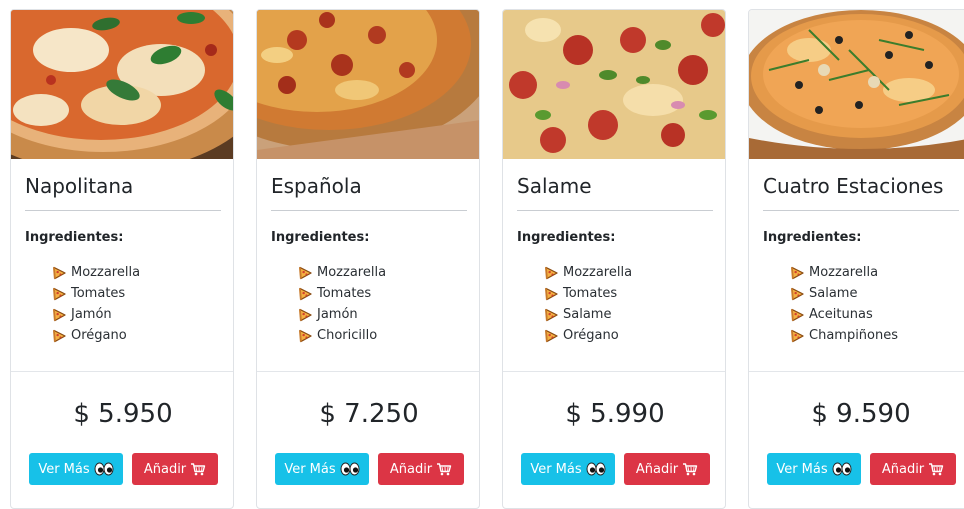 Image resolution: width=964 pixels, height=509 pixels. What do you see at coordinates (347, 335) in the screenshot?
I see `ingredient-text: Choricillo` at bounding box center [347, 335].